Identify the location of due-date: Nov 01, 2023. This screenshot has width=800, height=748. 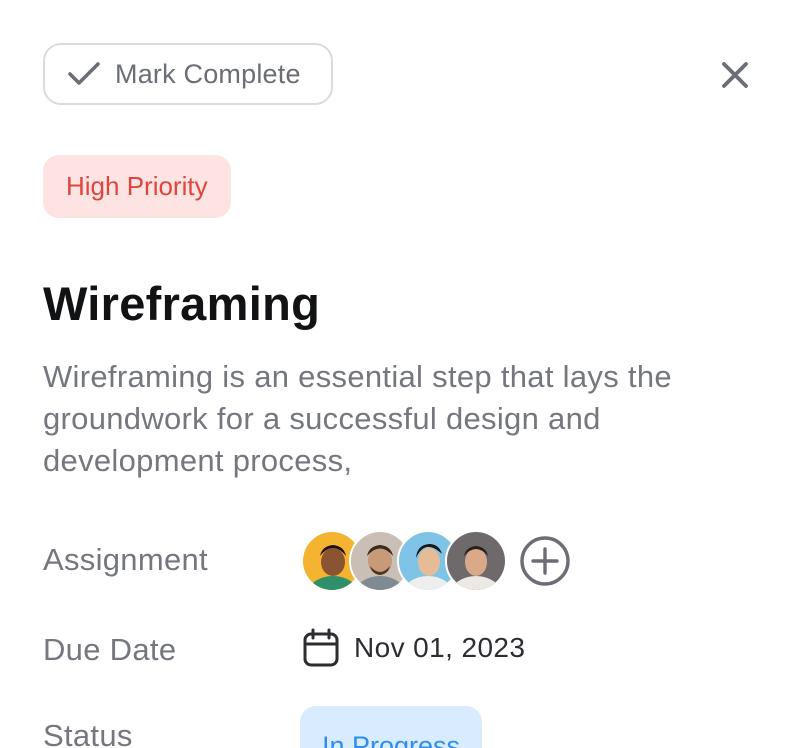
(413, 648).